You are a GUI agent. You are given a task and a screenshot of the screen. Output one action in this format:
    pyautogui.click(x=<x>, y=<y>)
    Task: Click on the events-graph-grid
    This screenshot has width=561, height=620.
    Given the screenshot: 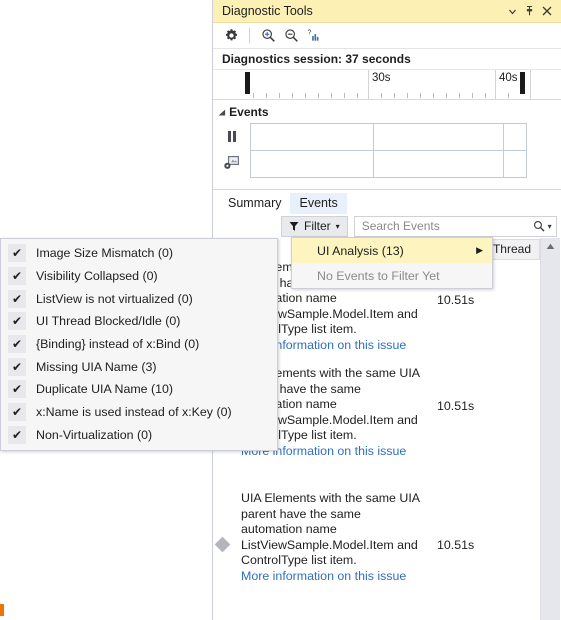 What is the action you would take?
    pyautogui.click(x=387, y=150)
    